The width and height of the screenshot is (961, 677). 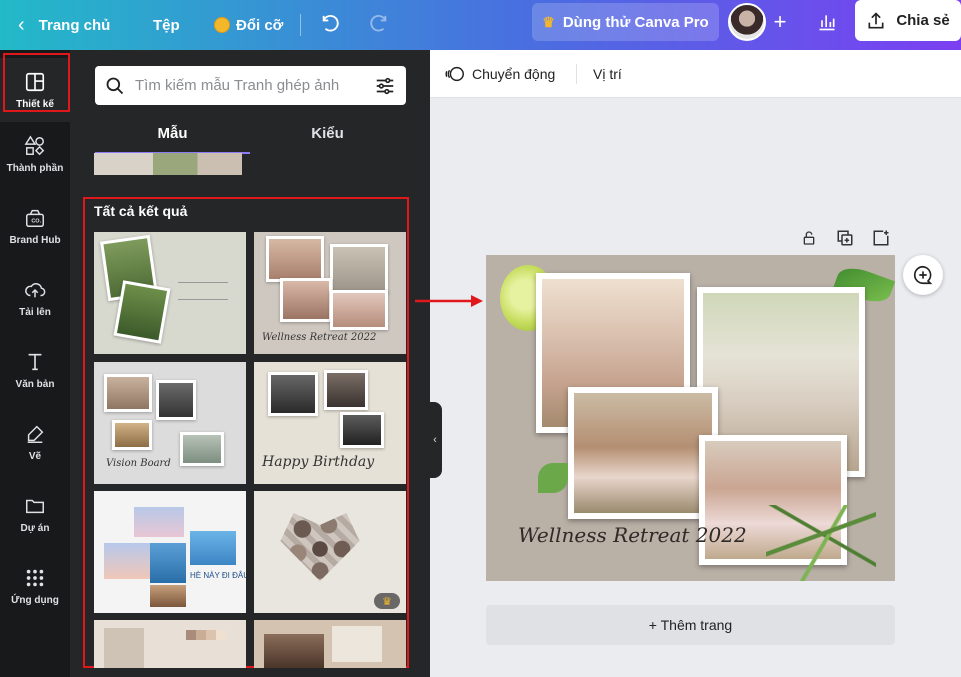 I want to click on try-canva-pro-button: ♛ Dùng thử Canva Pro, so click(x=625, y=22).